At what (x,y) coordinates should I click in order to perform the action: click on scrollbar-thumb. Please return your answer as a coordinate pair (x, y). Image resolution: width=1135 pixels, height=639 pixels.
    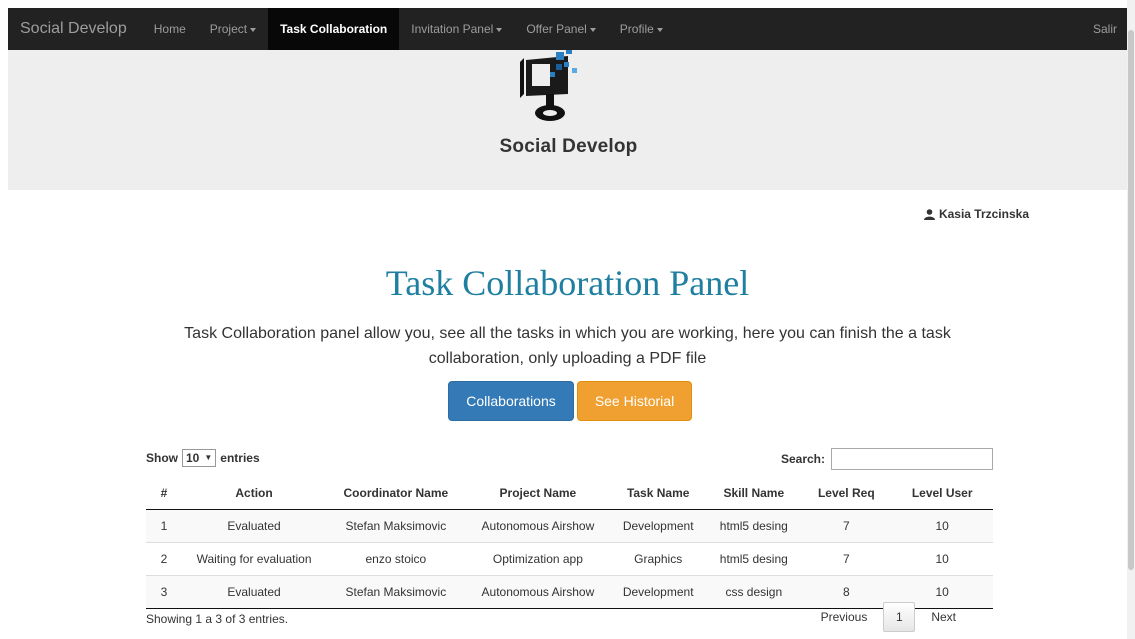
    Looking at the image, I should click on (1131, 300).